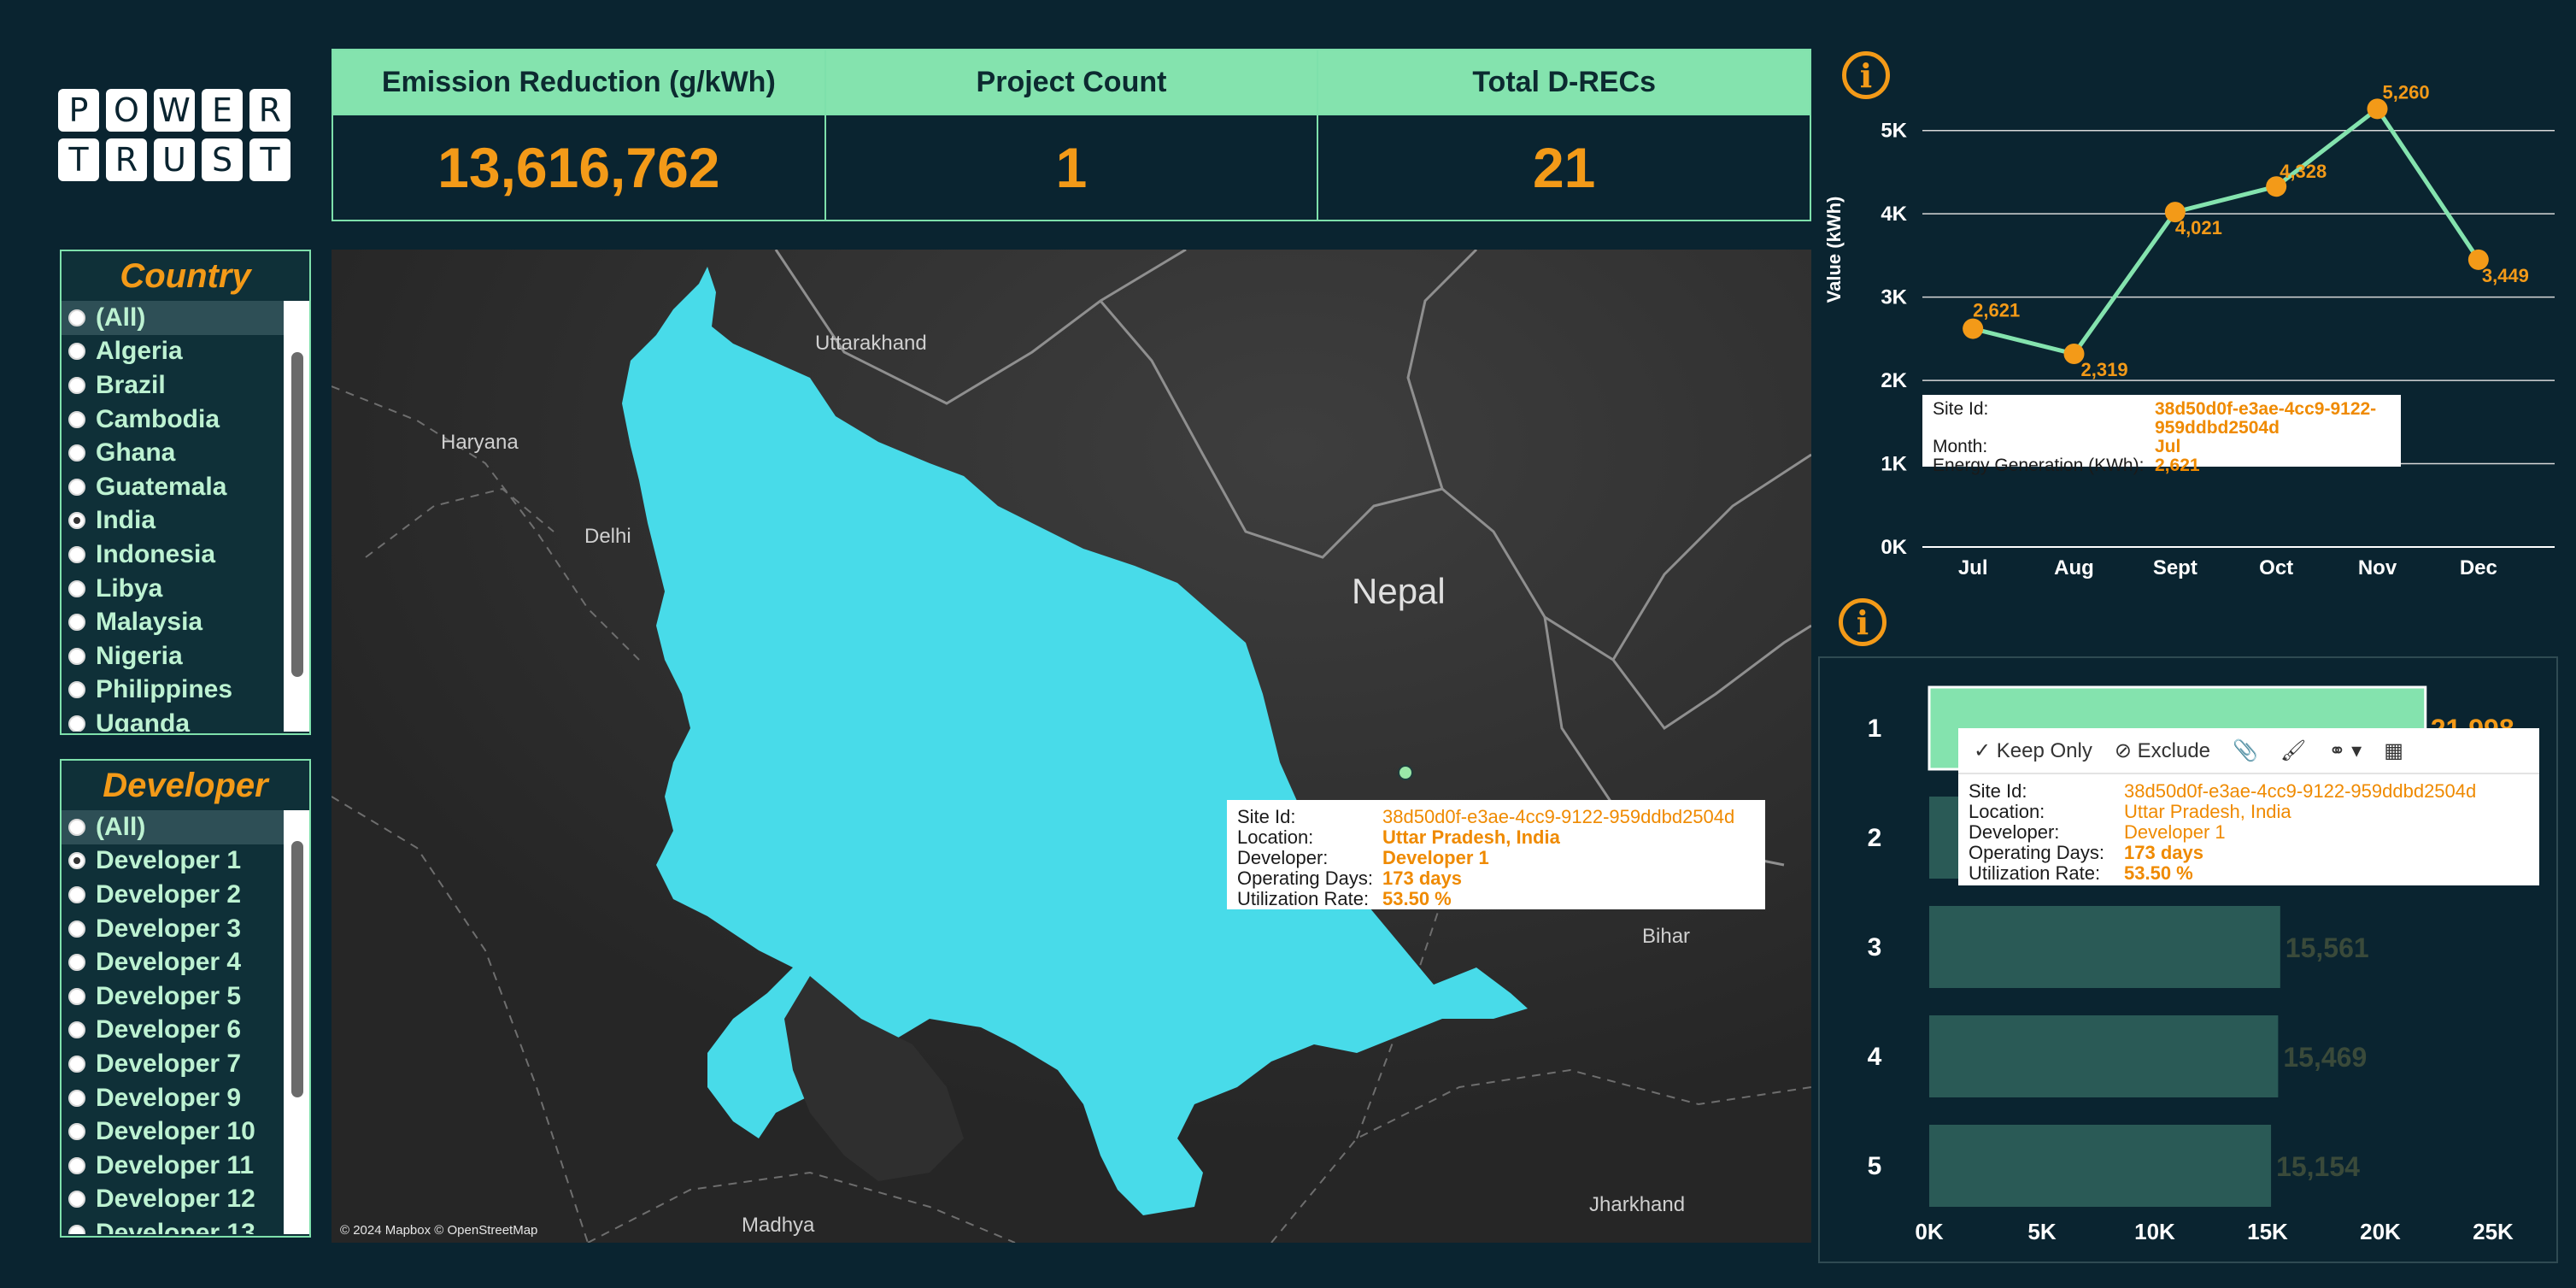 The height and width of the screenshot is (1288, 2576). I want to click on country-option-label: Philippines, so click(164, 689).